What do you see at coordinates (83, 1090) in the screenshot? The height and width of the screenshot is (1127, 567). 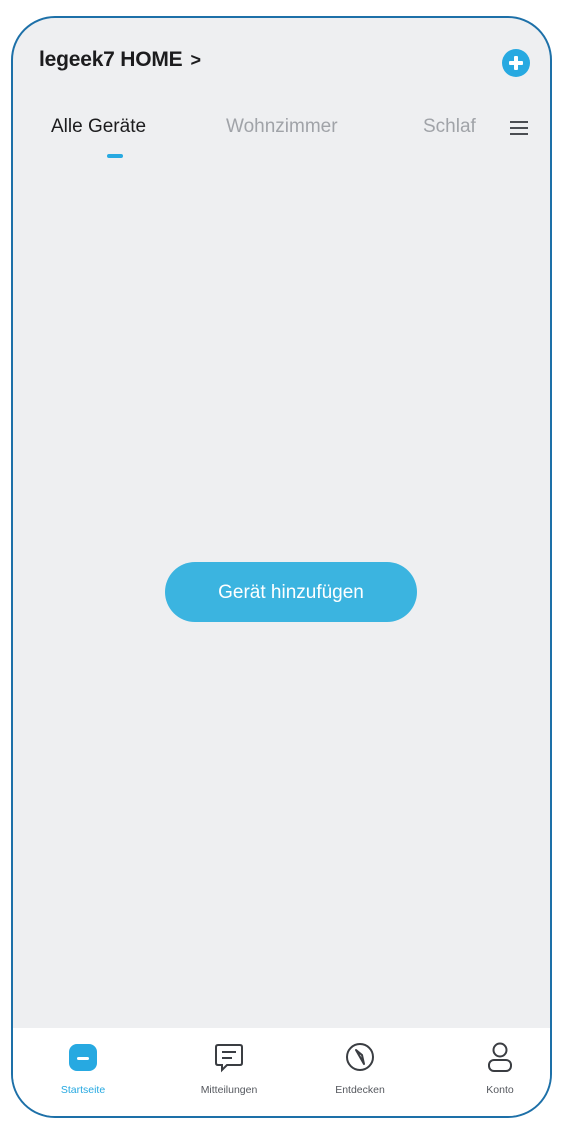 I see `tabbar-label-home: Startseite` at bounding box center [83, 1090].